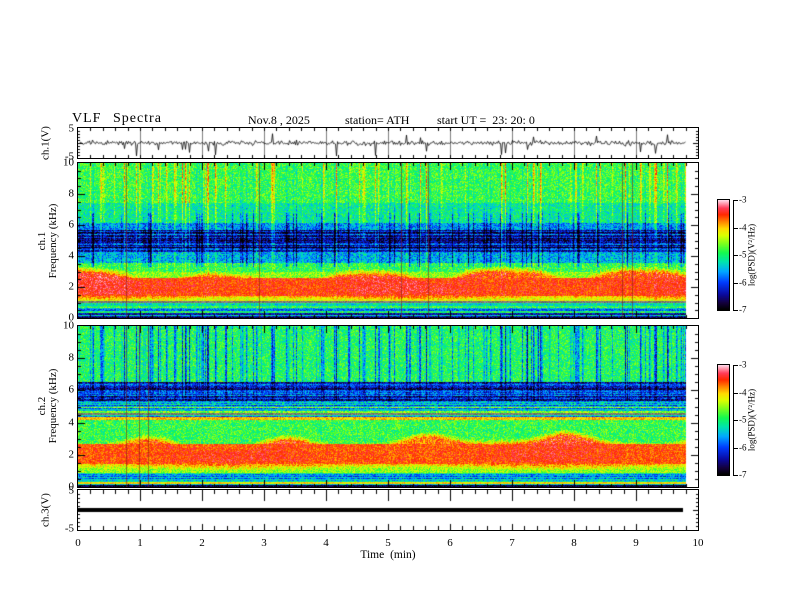  Describe the element at coordinates (279, 120) in the screenshot. I see `date-label: Nov.8 , 2025` at that location.